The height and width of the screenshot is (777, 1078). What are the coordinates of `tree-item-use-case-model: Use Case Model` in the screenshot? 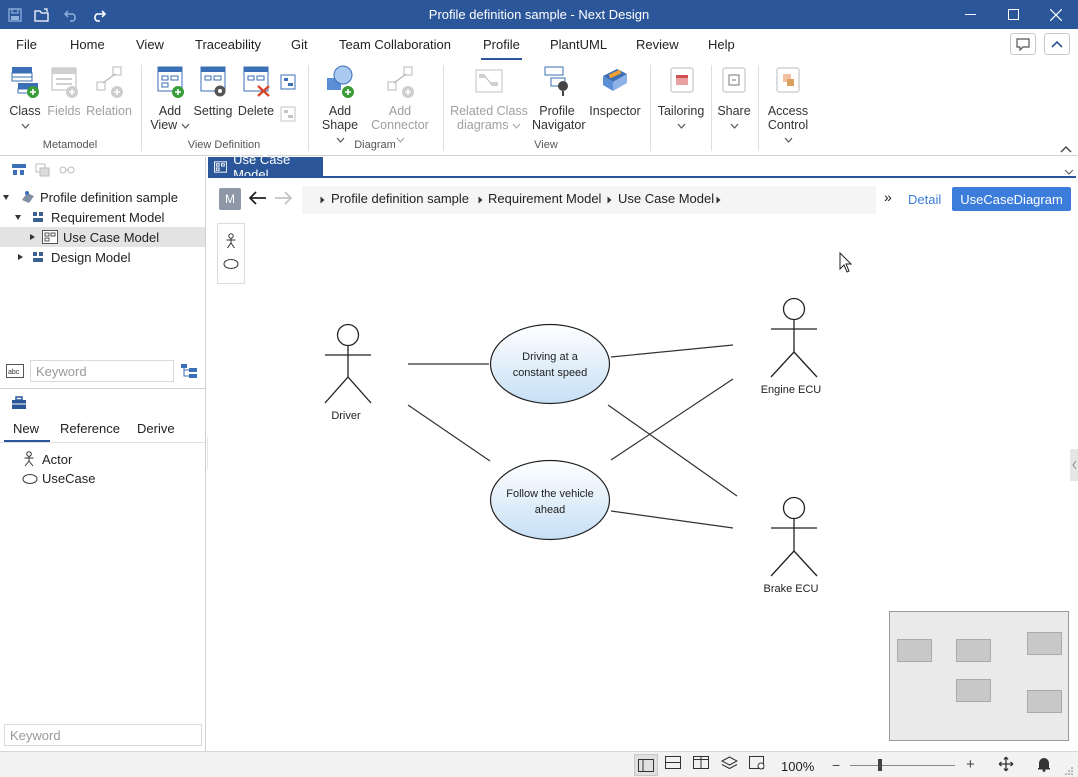 It's located at (102, 237).